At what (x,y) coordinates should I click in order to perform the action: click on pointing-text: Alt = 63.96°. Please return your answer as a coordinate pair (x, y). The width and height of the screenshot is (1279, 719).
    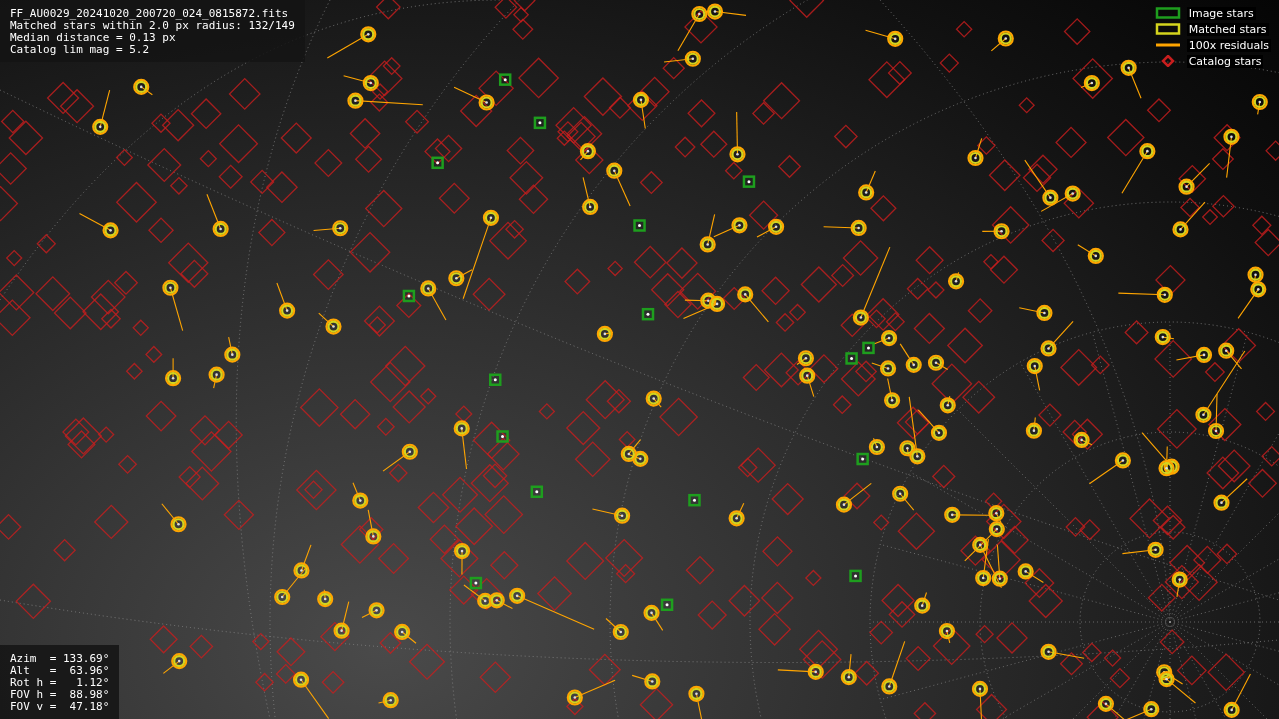
    Looking at the image, I should click on (60, 671).